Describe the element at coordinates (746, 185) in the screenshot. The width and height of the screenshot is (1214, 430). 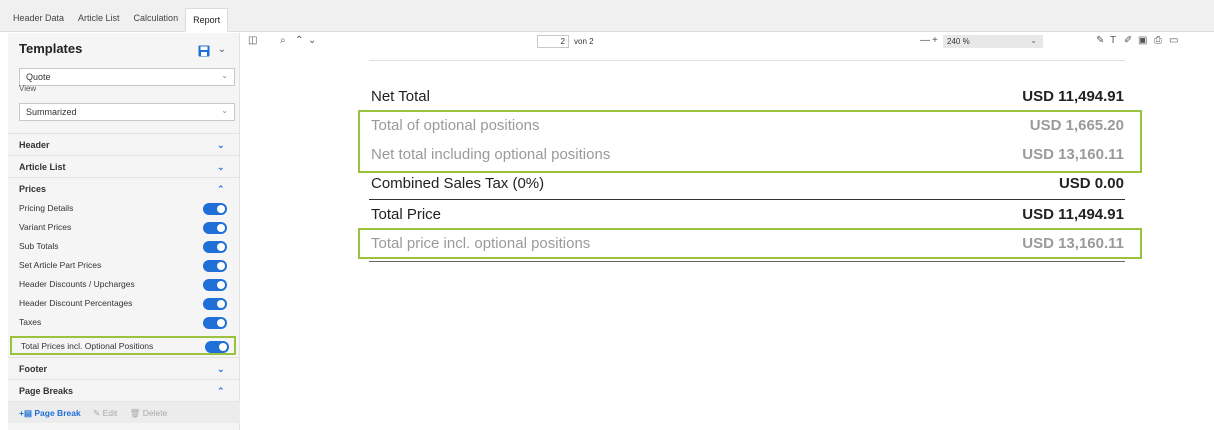
I see `row-sales-tax: Combined Sales Tax (0%) USD 0.00` at that location.